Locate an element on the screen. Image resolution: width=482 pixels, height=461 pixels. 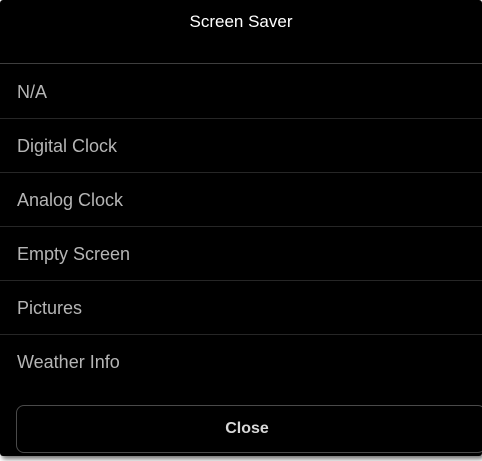
option-digital-clock: Digital Clock is located at coordinates (241, 146).